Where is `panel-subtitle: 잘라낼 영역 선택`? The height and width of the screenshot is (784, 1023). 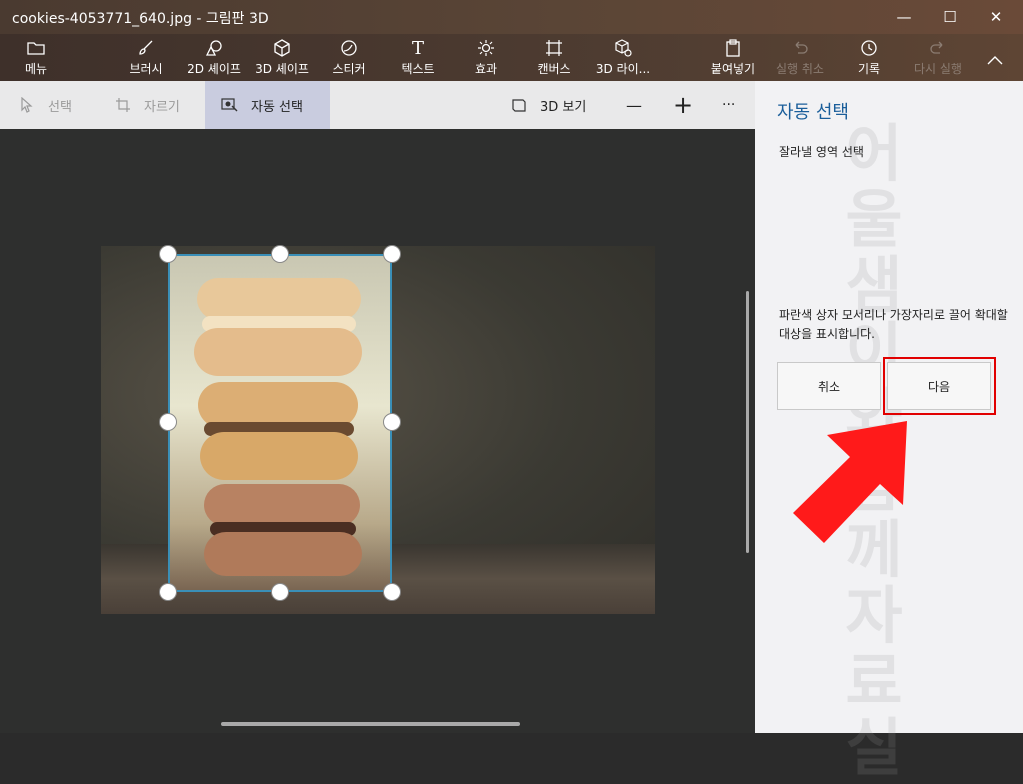 panel-subtitle: 잘라낼 영역 선택 is located at coordinates (821, 152).